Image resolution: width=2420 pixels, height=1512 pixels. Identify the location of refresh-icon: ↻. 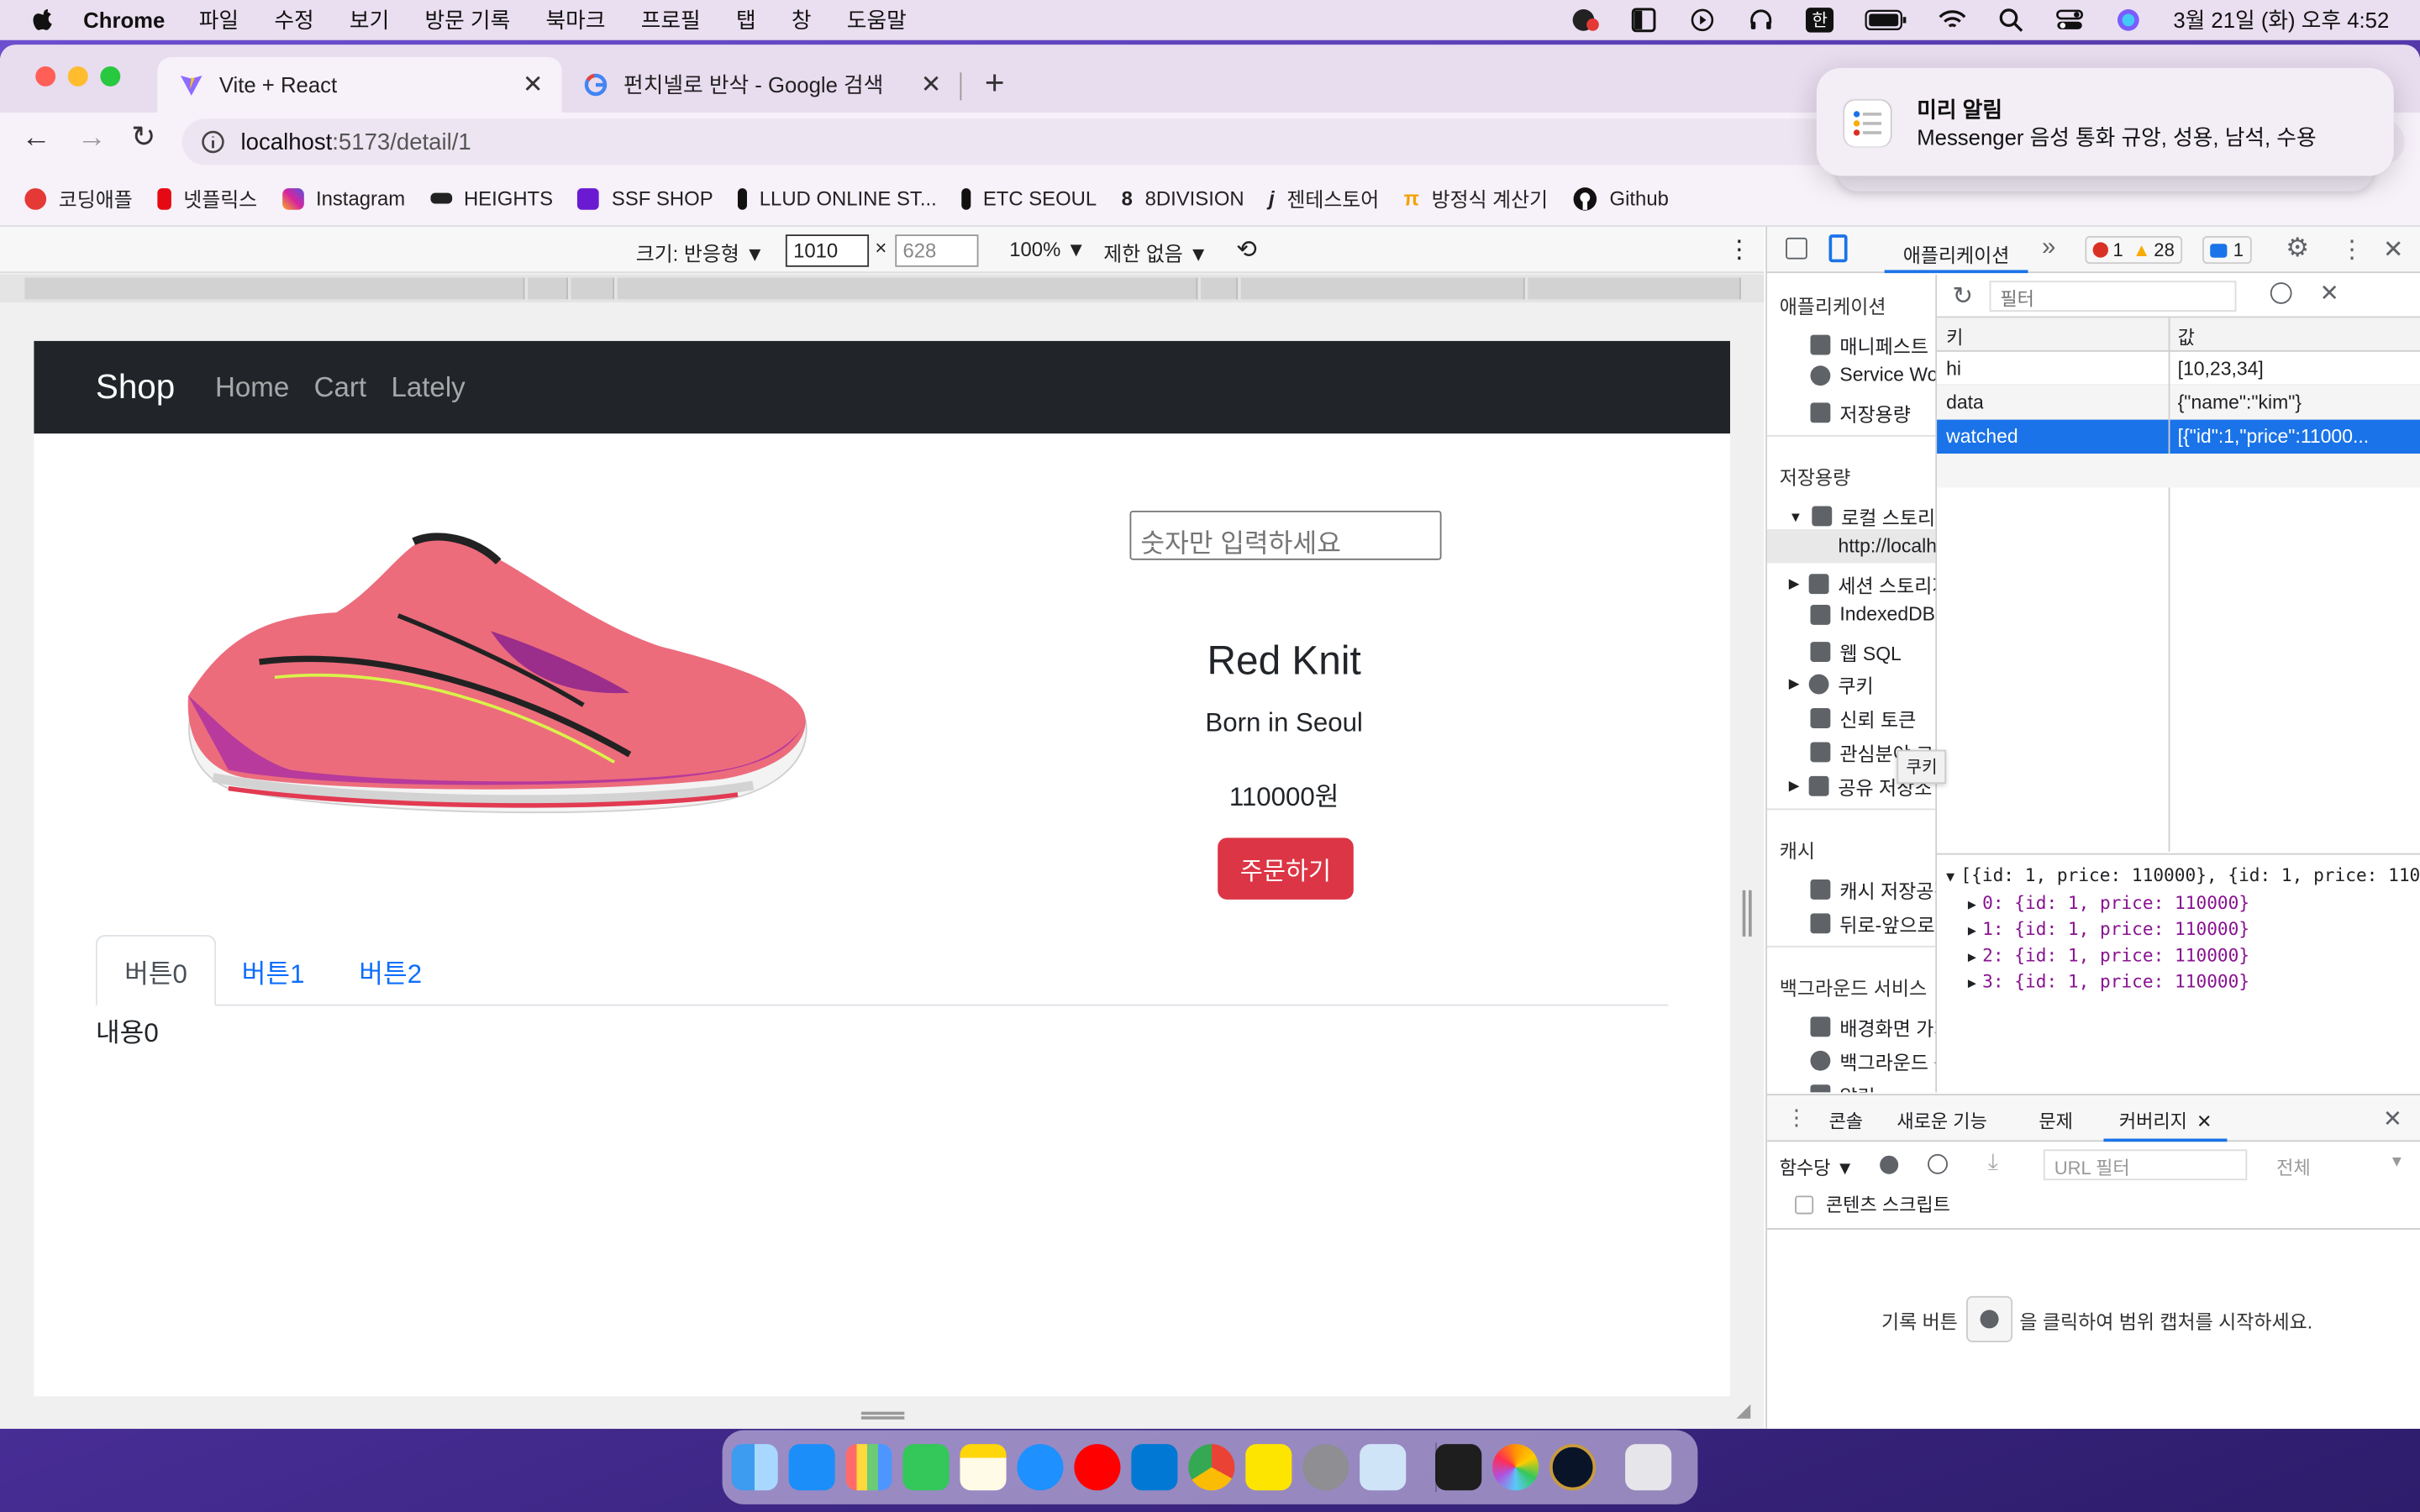
(1963, 296).